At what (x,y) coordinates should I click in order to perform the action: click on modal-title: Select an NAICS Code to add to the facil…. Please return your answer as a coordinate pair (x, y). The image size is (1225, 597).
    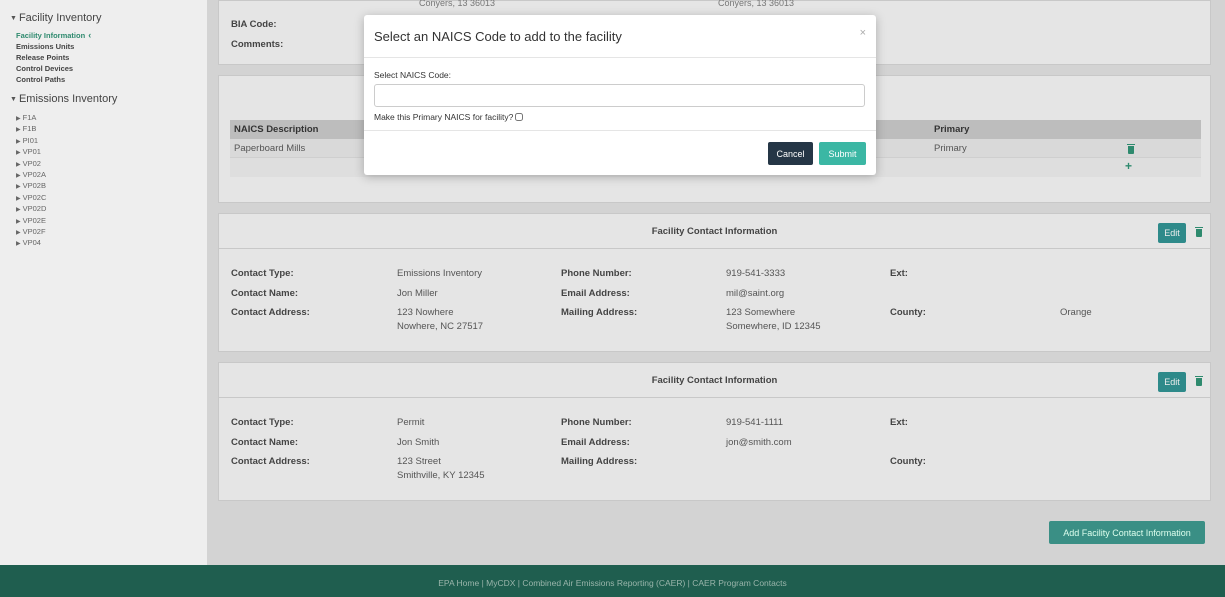
    Looking at the image, I should click on (498, 36).